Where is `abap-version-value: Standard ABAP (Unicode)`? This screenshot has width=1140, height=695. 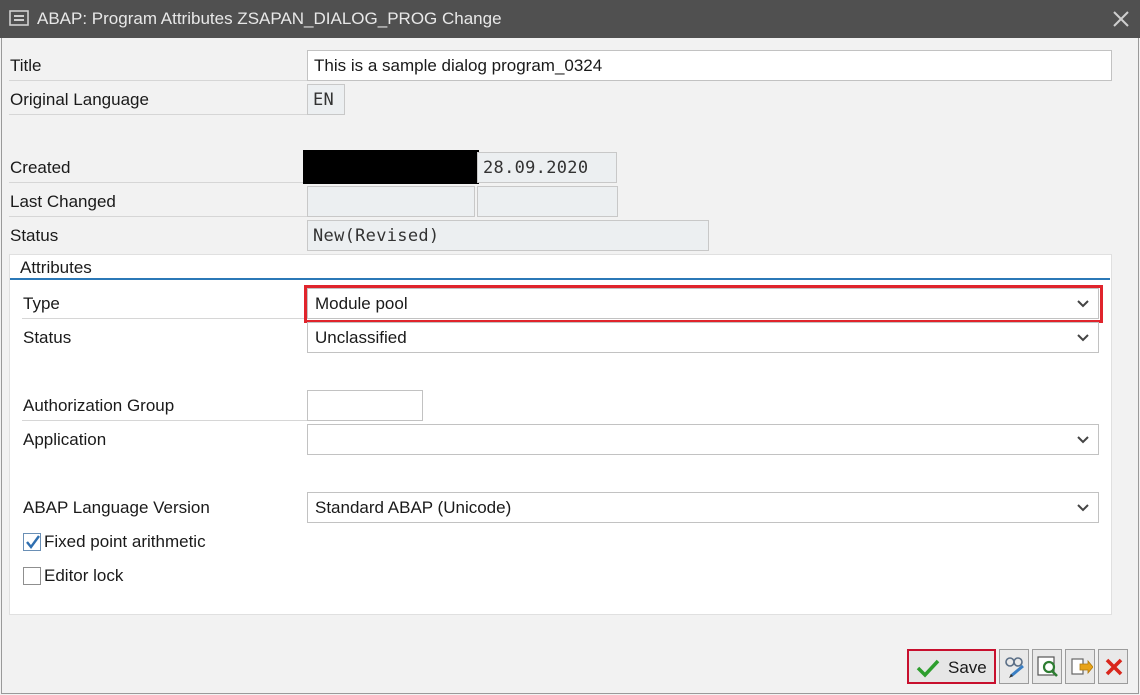 abap-version-value: Standard ABAP (Unicode) is located at coordinates (413, 507).